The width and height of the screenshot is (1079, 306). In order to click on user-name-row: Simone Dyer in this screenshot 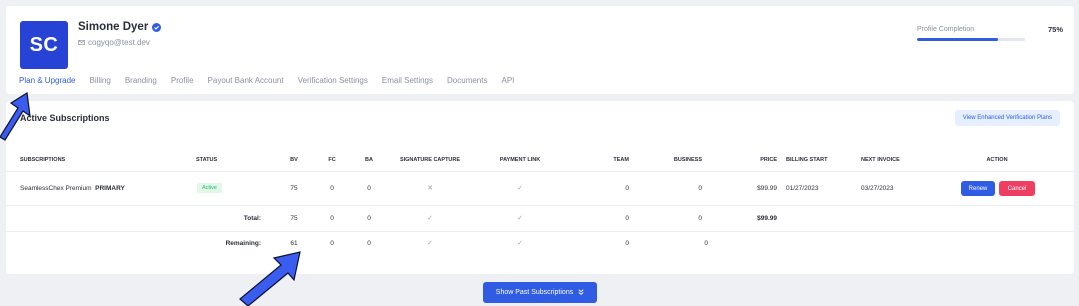, I will do `click(120, 27)`.